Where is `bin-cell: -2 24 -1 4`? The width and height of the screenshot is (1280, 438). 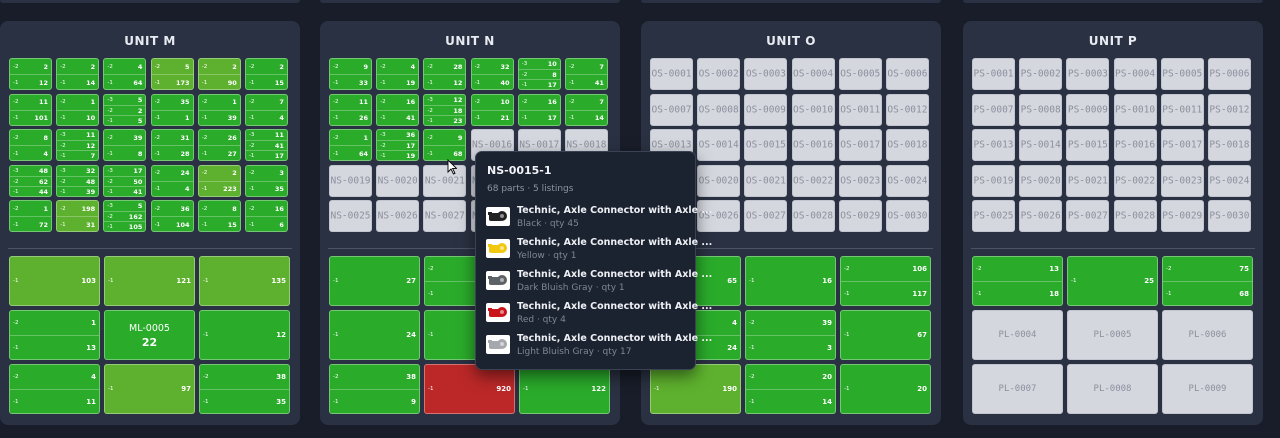 bin-cell: -2 24 -1 4 is located at coordinates (172, 180).